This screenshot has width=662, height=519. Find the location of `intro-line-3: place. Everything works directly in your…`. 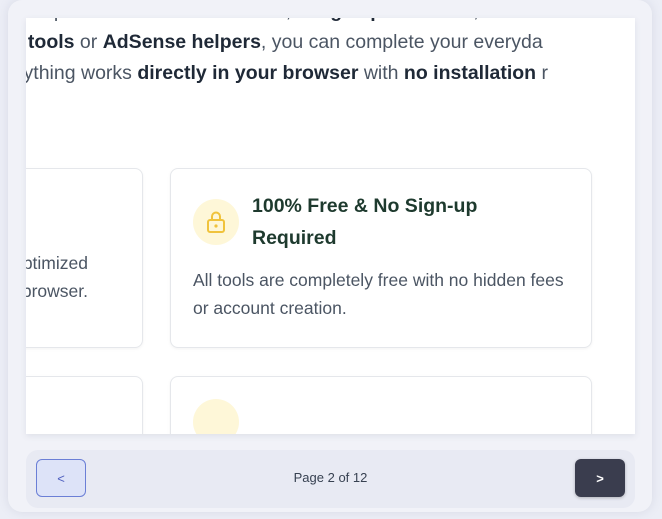

intro-line-3: place. Everything works directly in your… is located at coordinates (330, 73).